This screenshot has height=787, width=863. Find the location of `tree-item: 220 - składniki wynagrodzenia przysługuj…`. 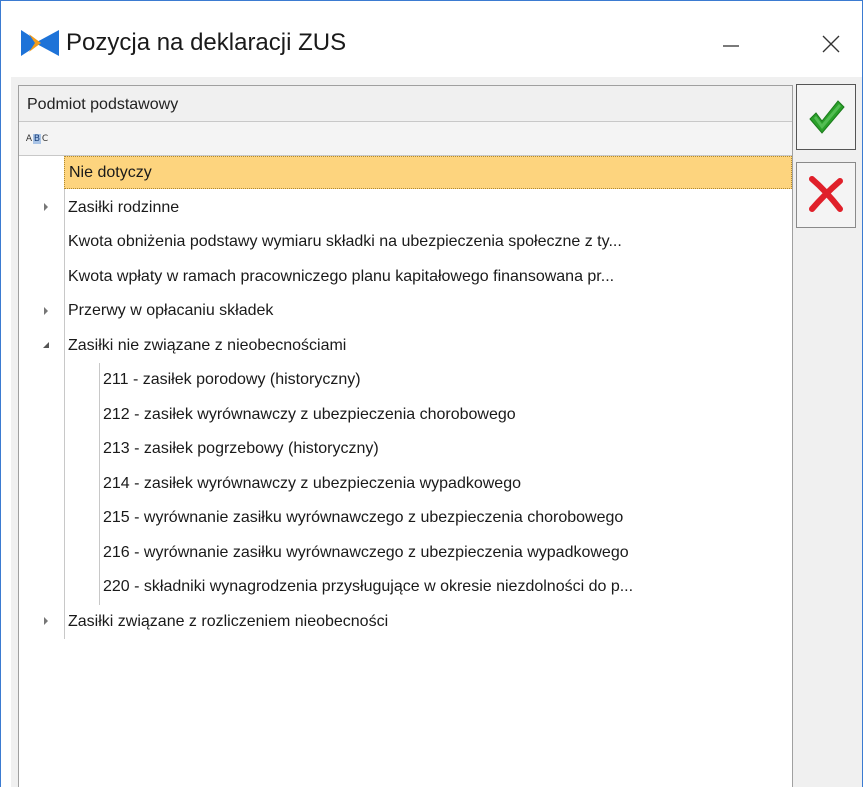

tree-item: 220 - składniki wynagrodzenia przysługuj… is located at coordinates (445, 586).